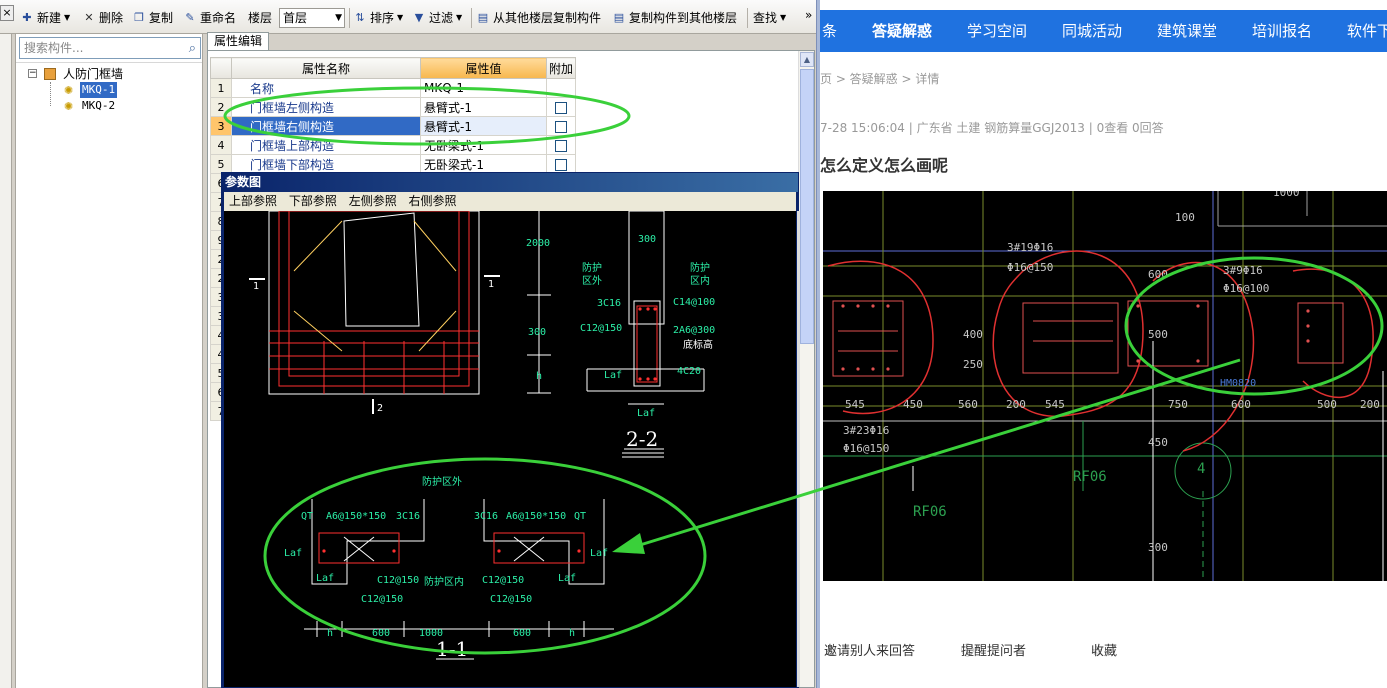  I want to click on menu-top-reference: 上部参照, so click(253, 201).